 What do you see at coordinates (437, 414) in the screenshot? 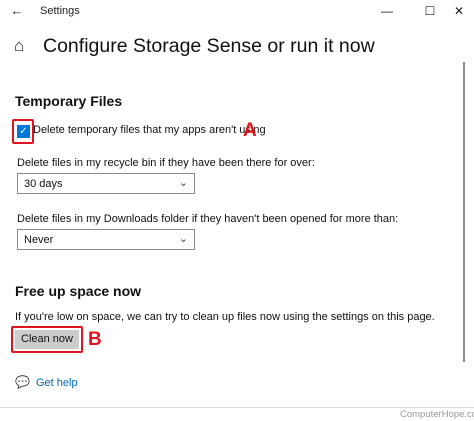
I see `watermark: ComputerHope.com` at bounding box center [437, 414].